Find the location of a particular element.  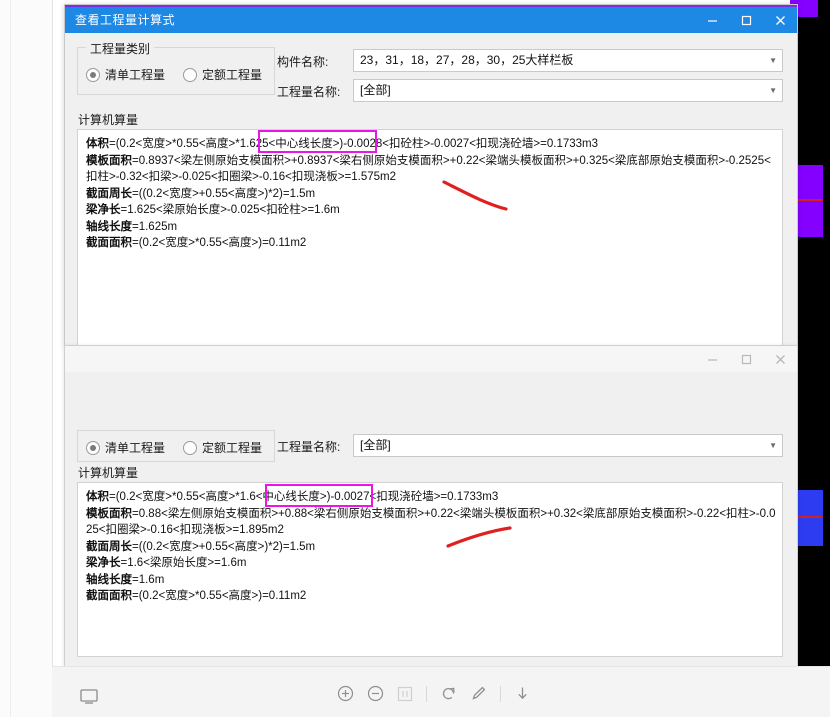

window1-controls is located at coordinates (746, 20).